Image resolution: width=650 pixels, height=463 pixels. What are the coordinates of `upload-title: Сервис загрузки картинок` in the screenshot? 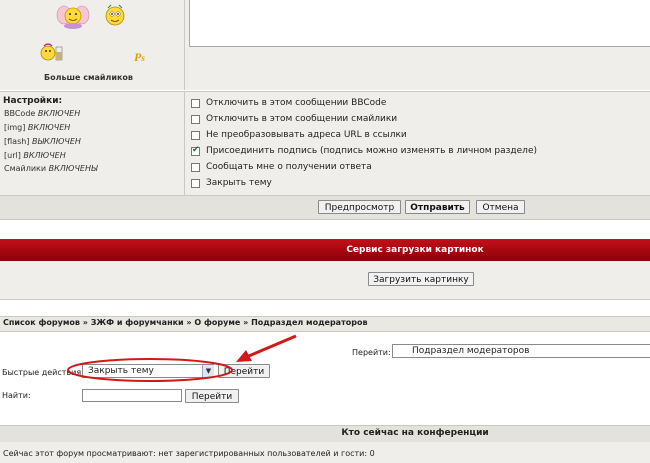 It's located at (415, 250).